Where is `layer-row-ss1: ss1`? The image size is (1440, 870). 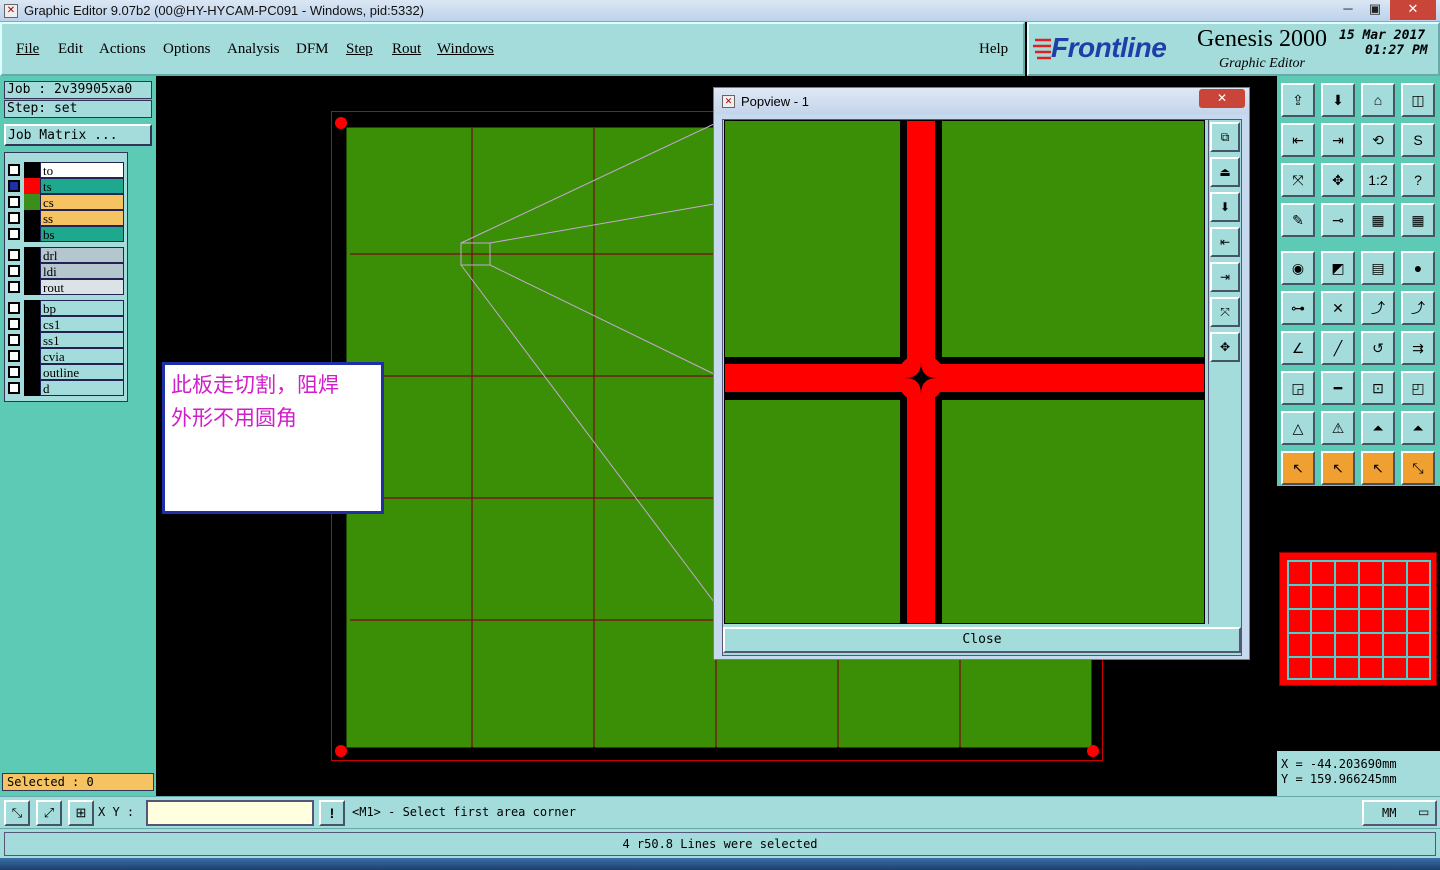
layer-row-ss1: ss1 is located at coordinates (65, 340).